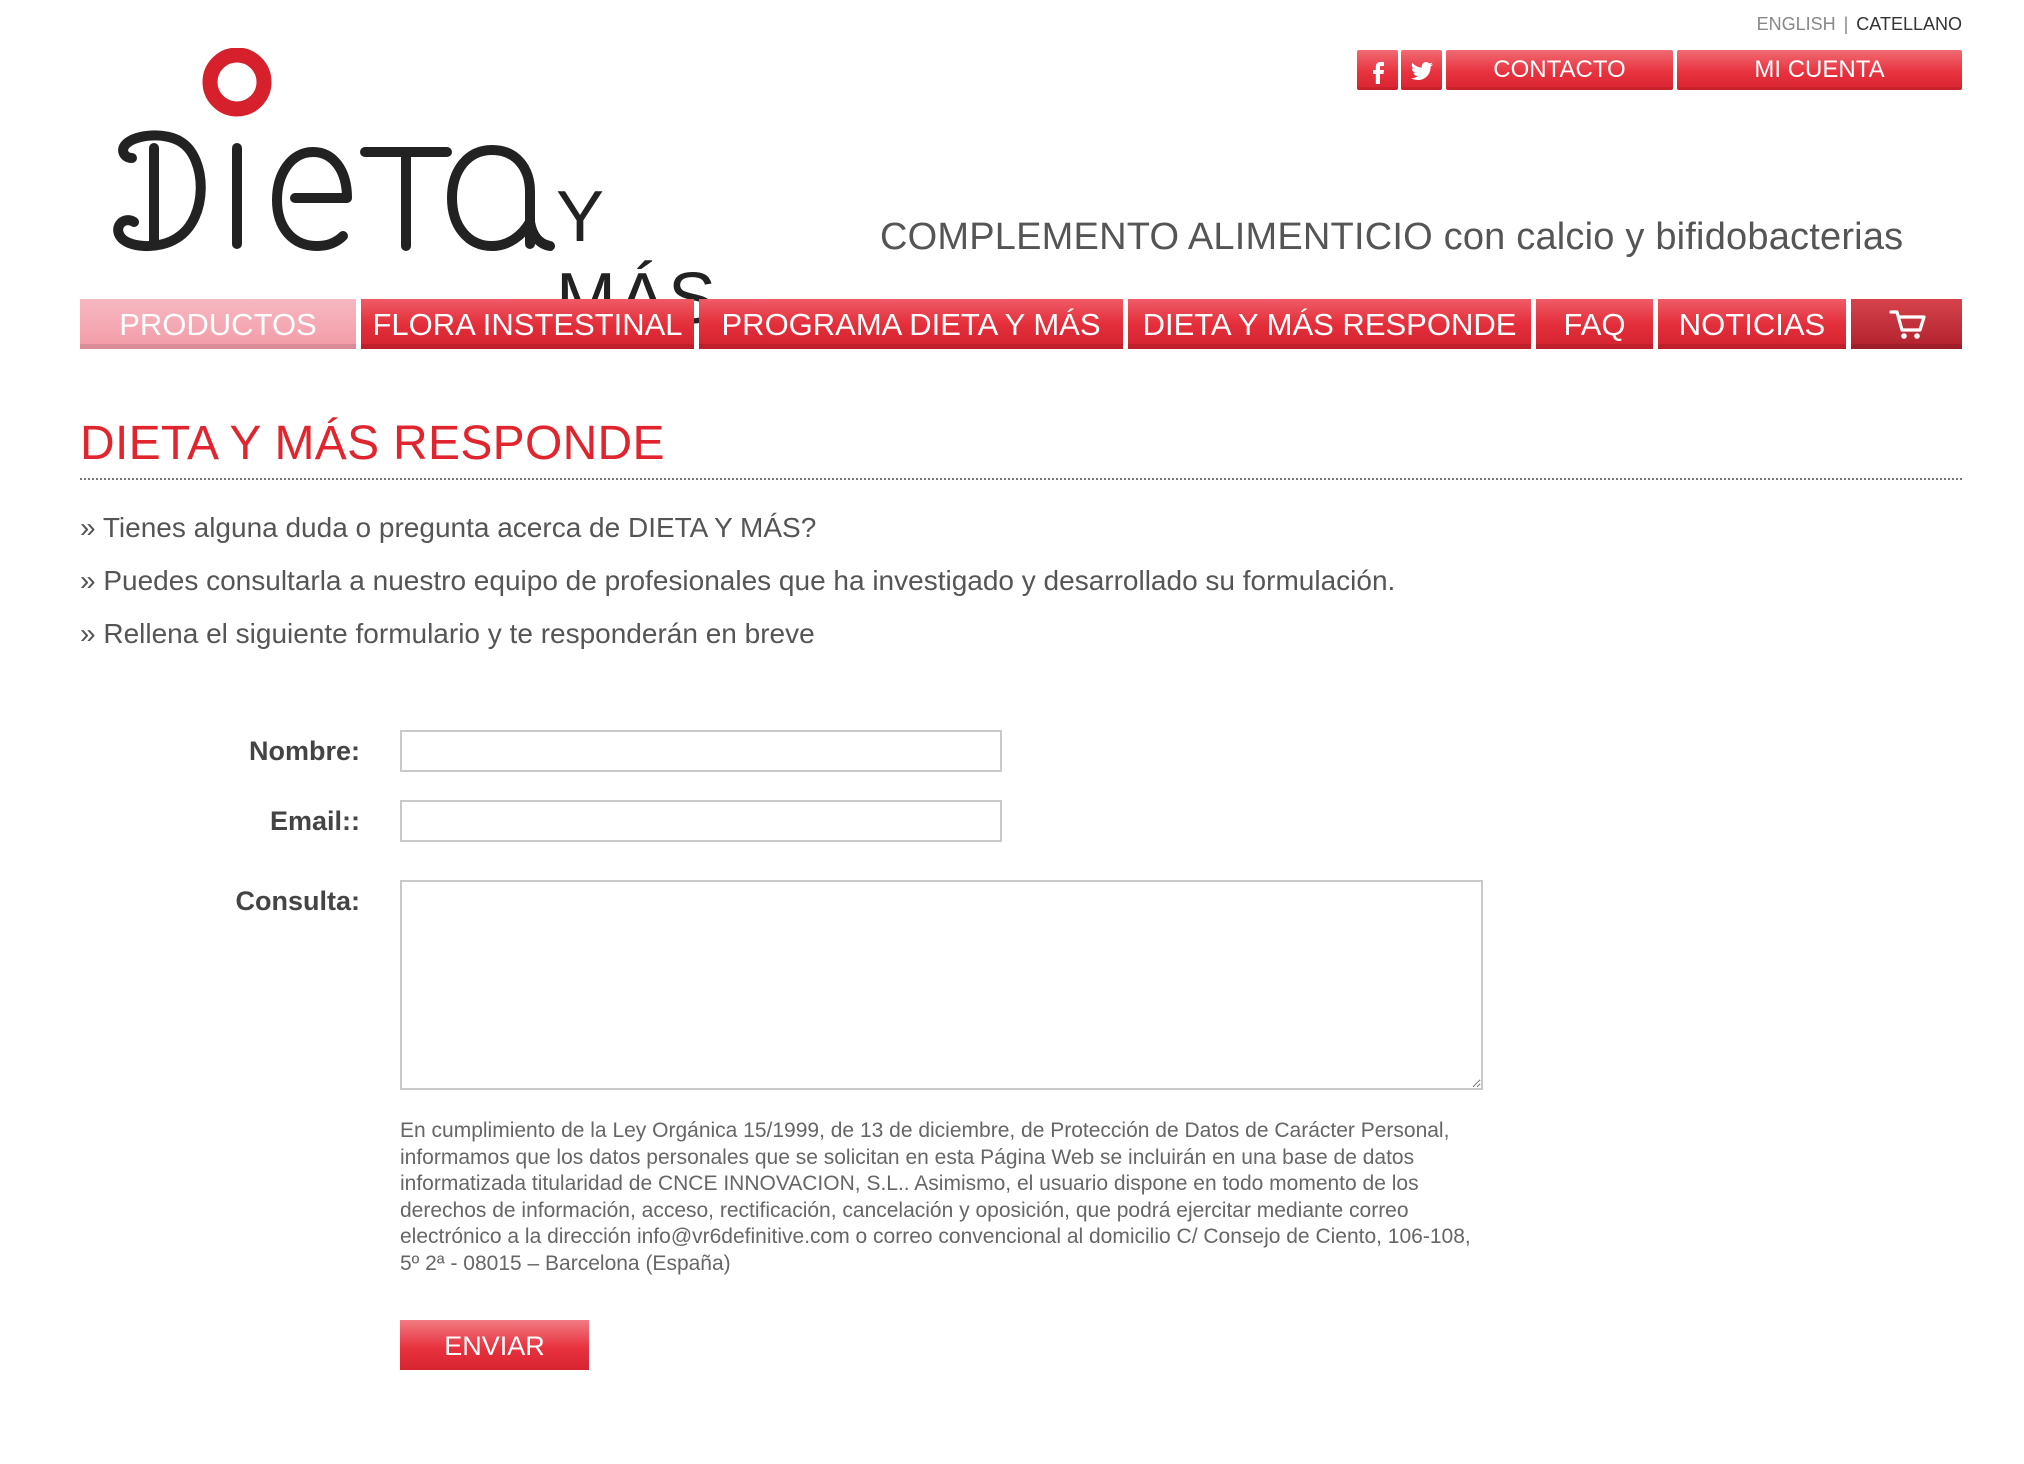 The width and height of the screenshot is (2024, 1464). What do you see at coordinates (1594, 324) in the screenshot?
I see `nav-item-faq: FAQ` at bounding box center [1594, 324].